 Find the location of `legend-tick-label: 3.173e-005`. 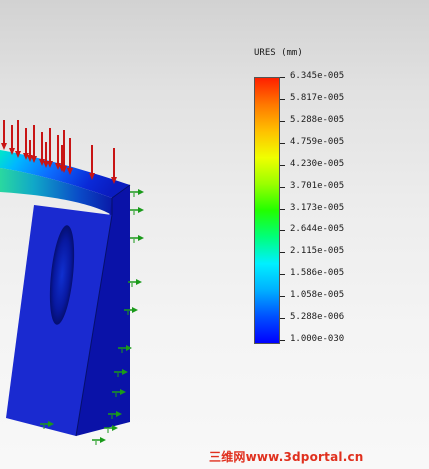

legend-tick-label: 3.173e-005 is located at coordinates (317, 207).